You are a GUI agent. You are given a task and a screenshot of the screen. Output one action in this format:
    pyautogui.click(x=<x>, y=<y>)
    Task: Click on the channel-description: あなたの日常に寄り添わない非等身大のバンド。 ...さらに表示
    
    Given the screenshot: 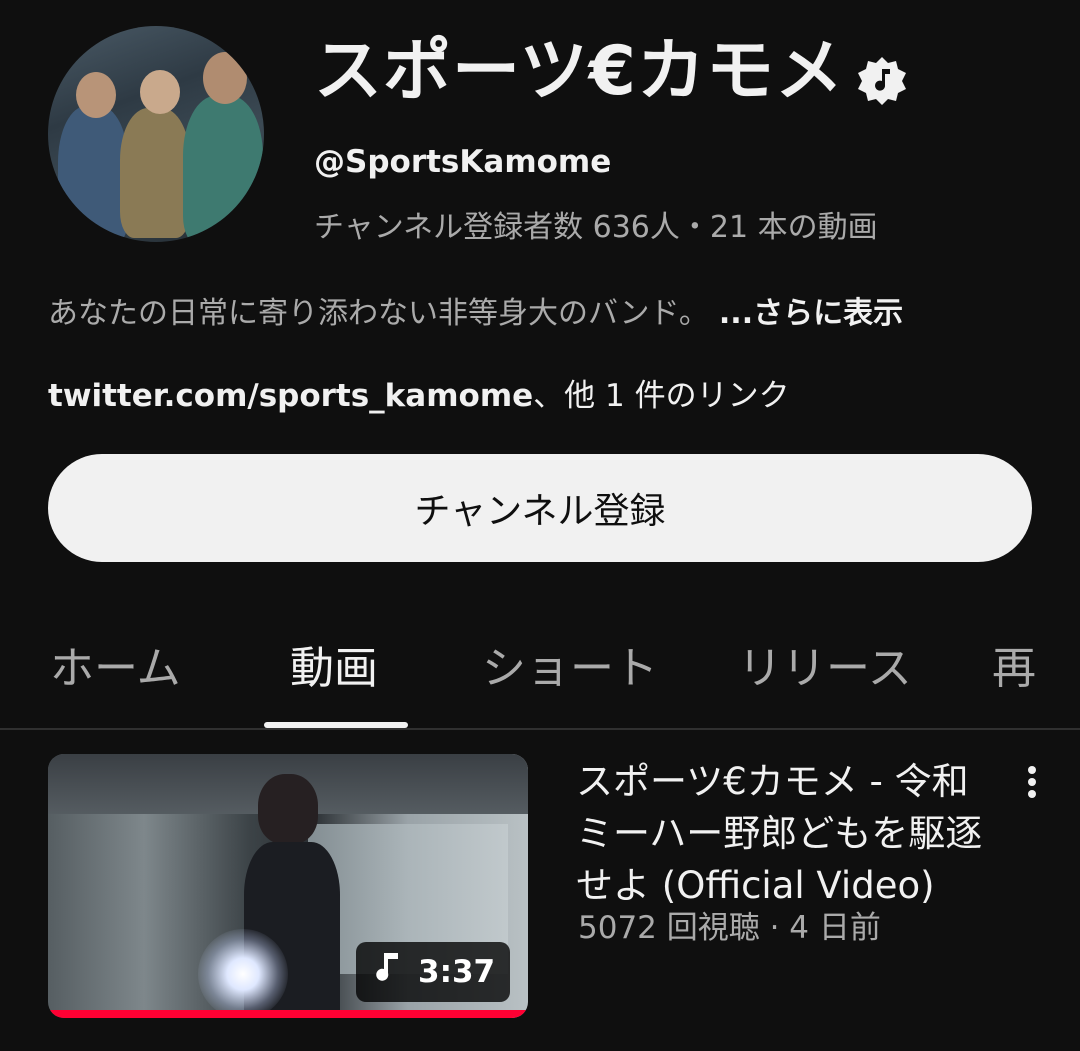 What is the action you would take?
    pyautogui.click(x=475, y=310)
    